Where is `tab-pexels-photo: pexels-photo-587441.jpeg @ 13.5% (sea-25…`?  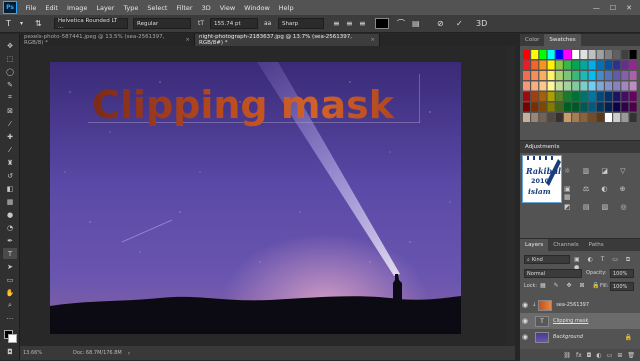 tab-pexels-photo: pexels-photo-587441.jpeg @ 13.5% (sea-25… is located at coordinates (107, 40).